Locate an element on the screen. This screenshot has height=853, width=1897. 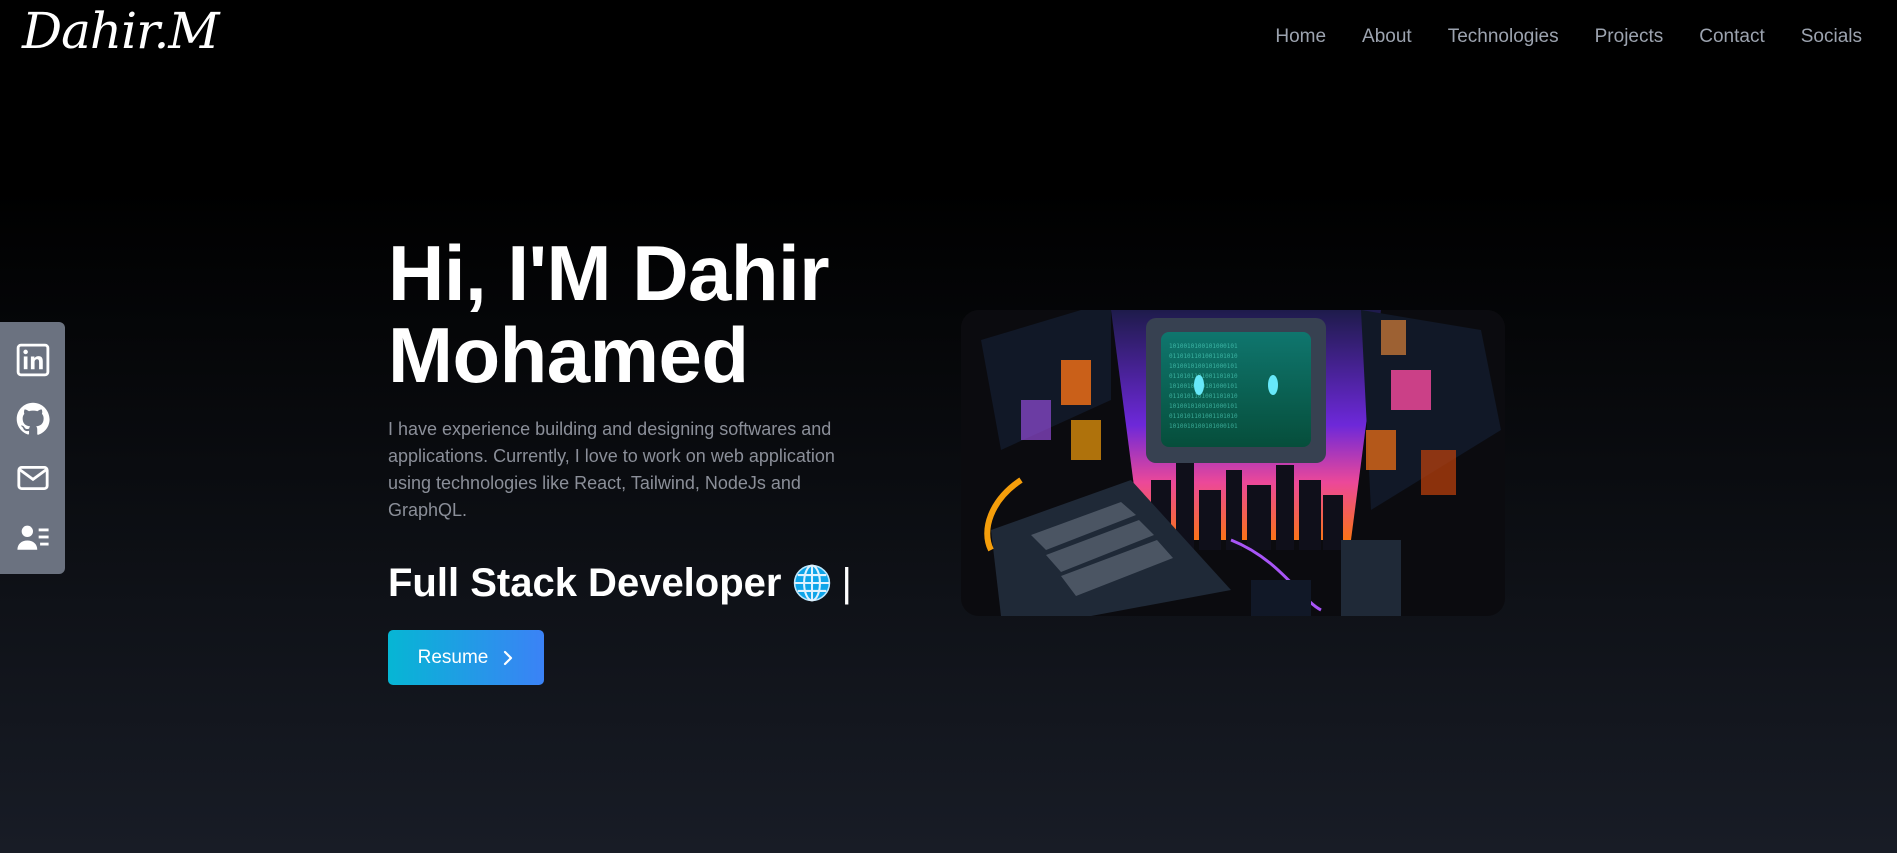
github-link is located at coordinates (33, 419).